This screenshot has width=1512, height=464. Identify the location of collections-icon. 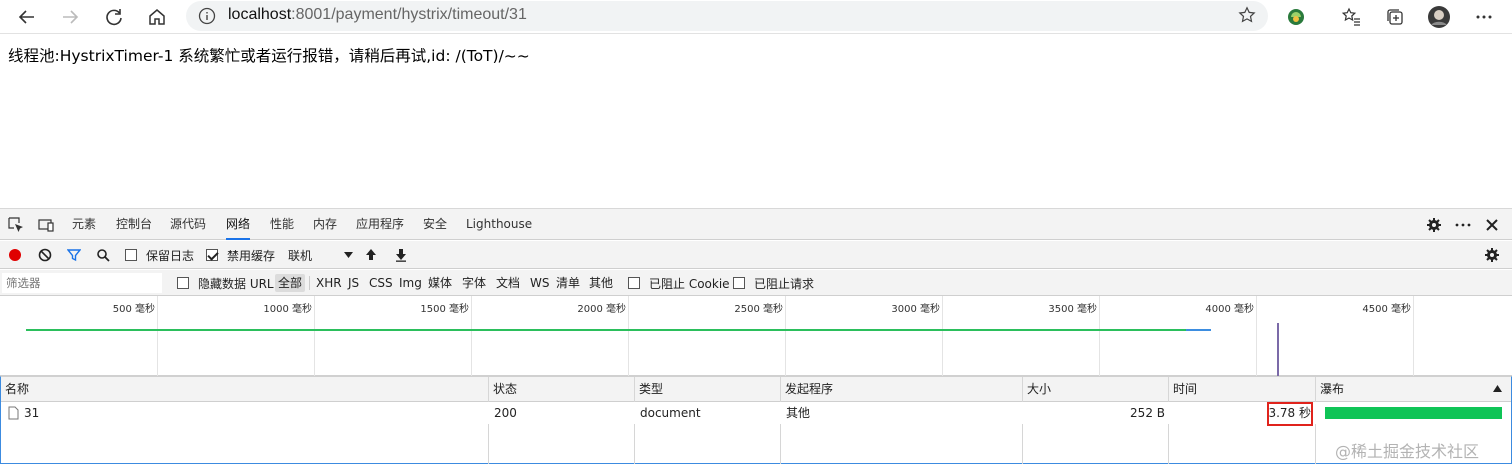
(1395, 17).